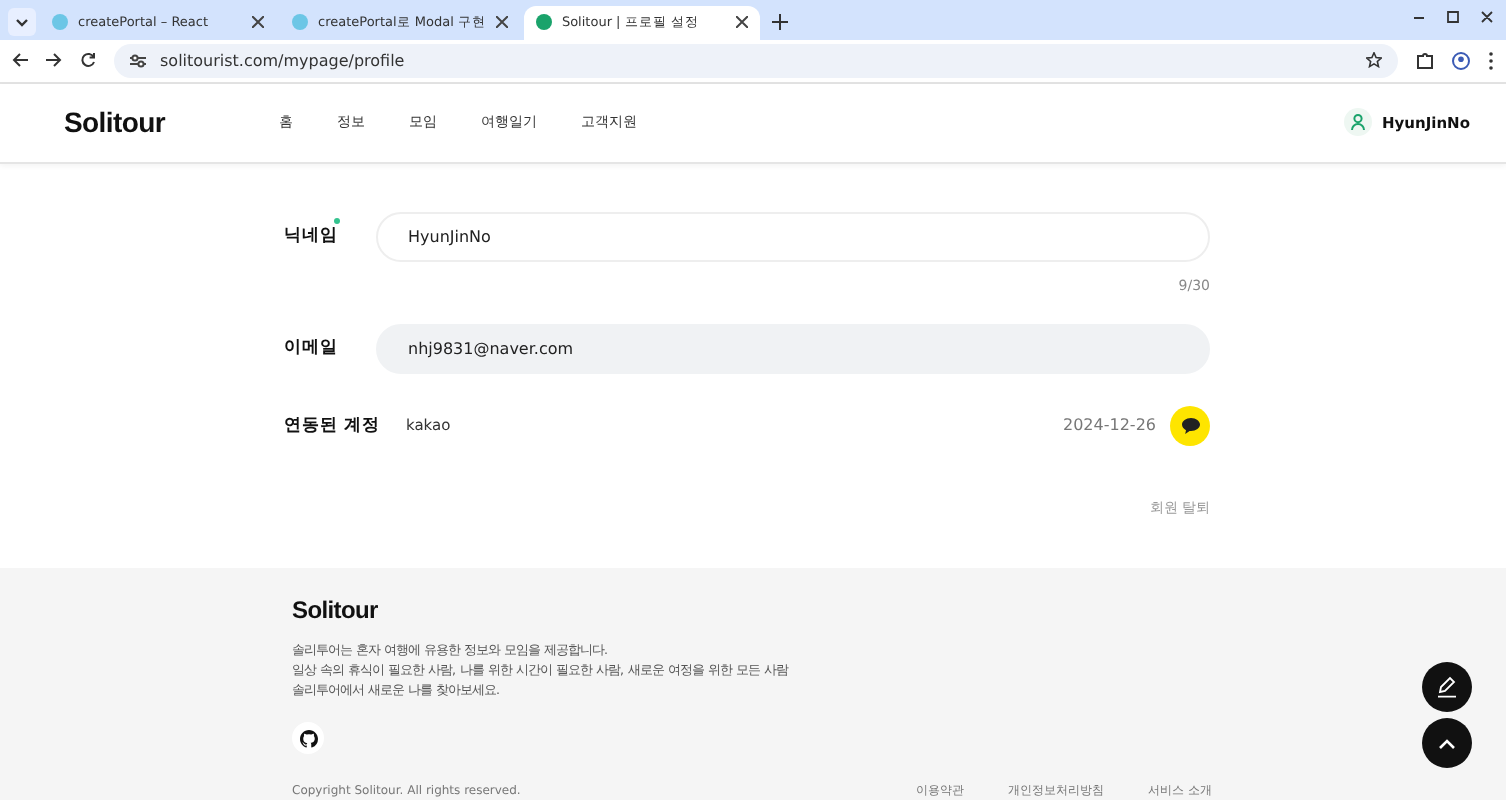  Describe the element at coordinates (1374, 60) in the screenshot. I see `star-icon` at that location.